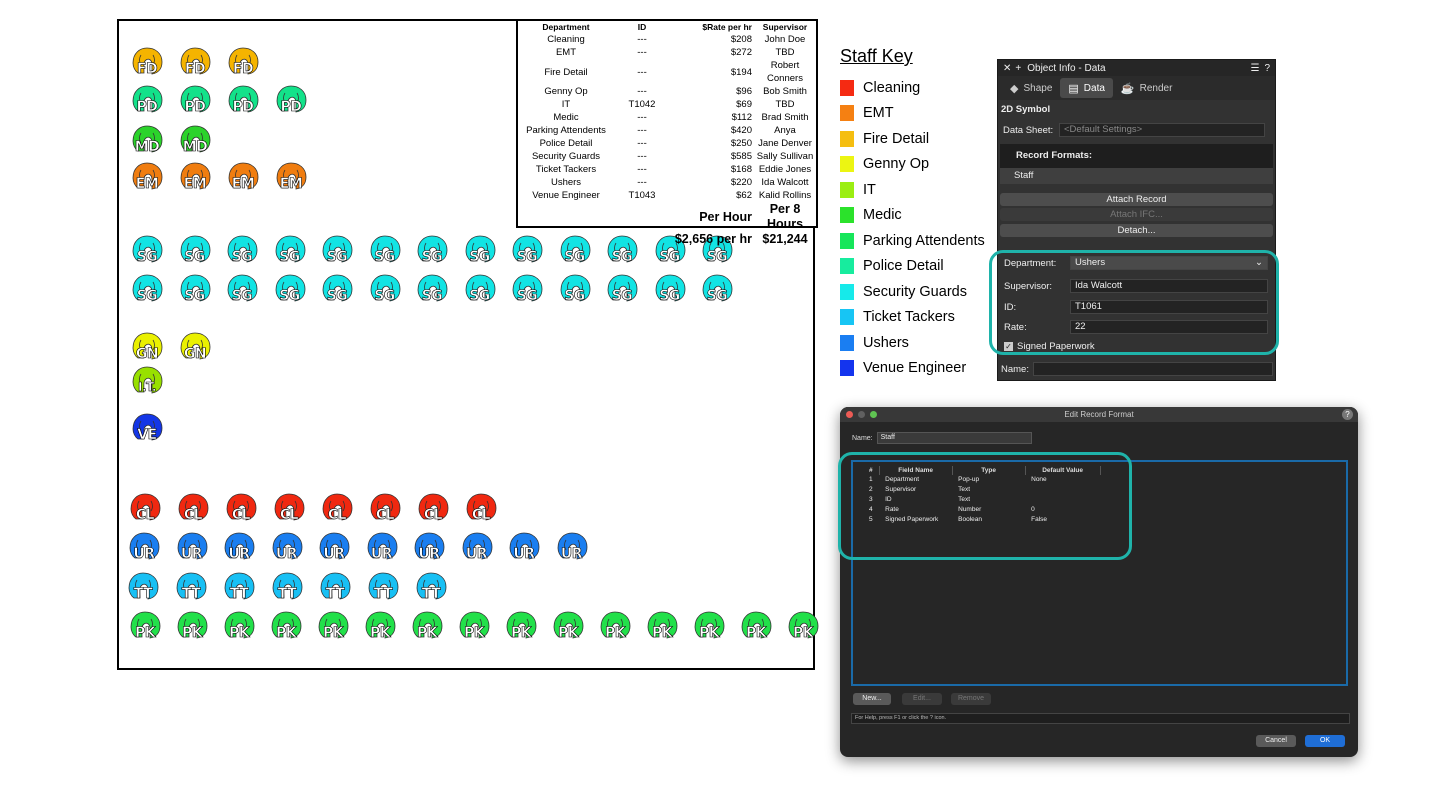 Image resolution: width=1430 pixels, height=809 pixels. What do you see at coordinates (873, 414) in the screenshot?
I see `zoom-window-icon` at bounding box center [873, 414].